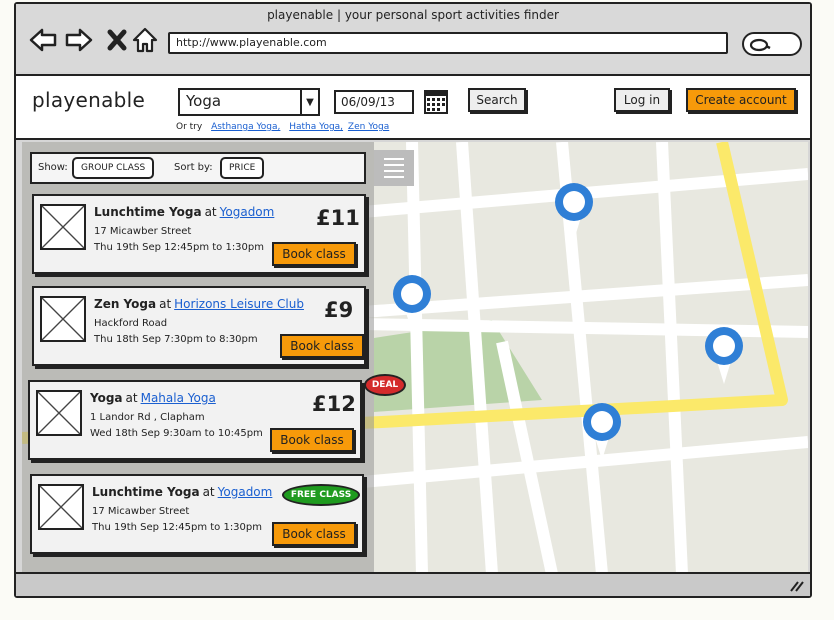 The height and width of the screenshot is (620, 834). What do you see at coordinates (413, 584) in the screenshot?
I see `browser-footer` at bounding box center [413, 584].